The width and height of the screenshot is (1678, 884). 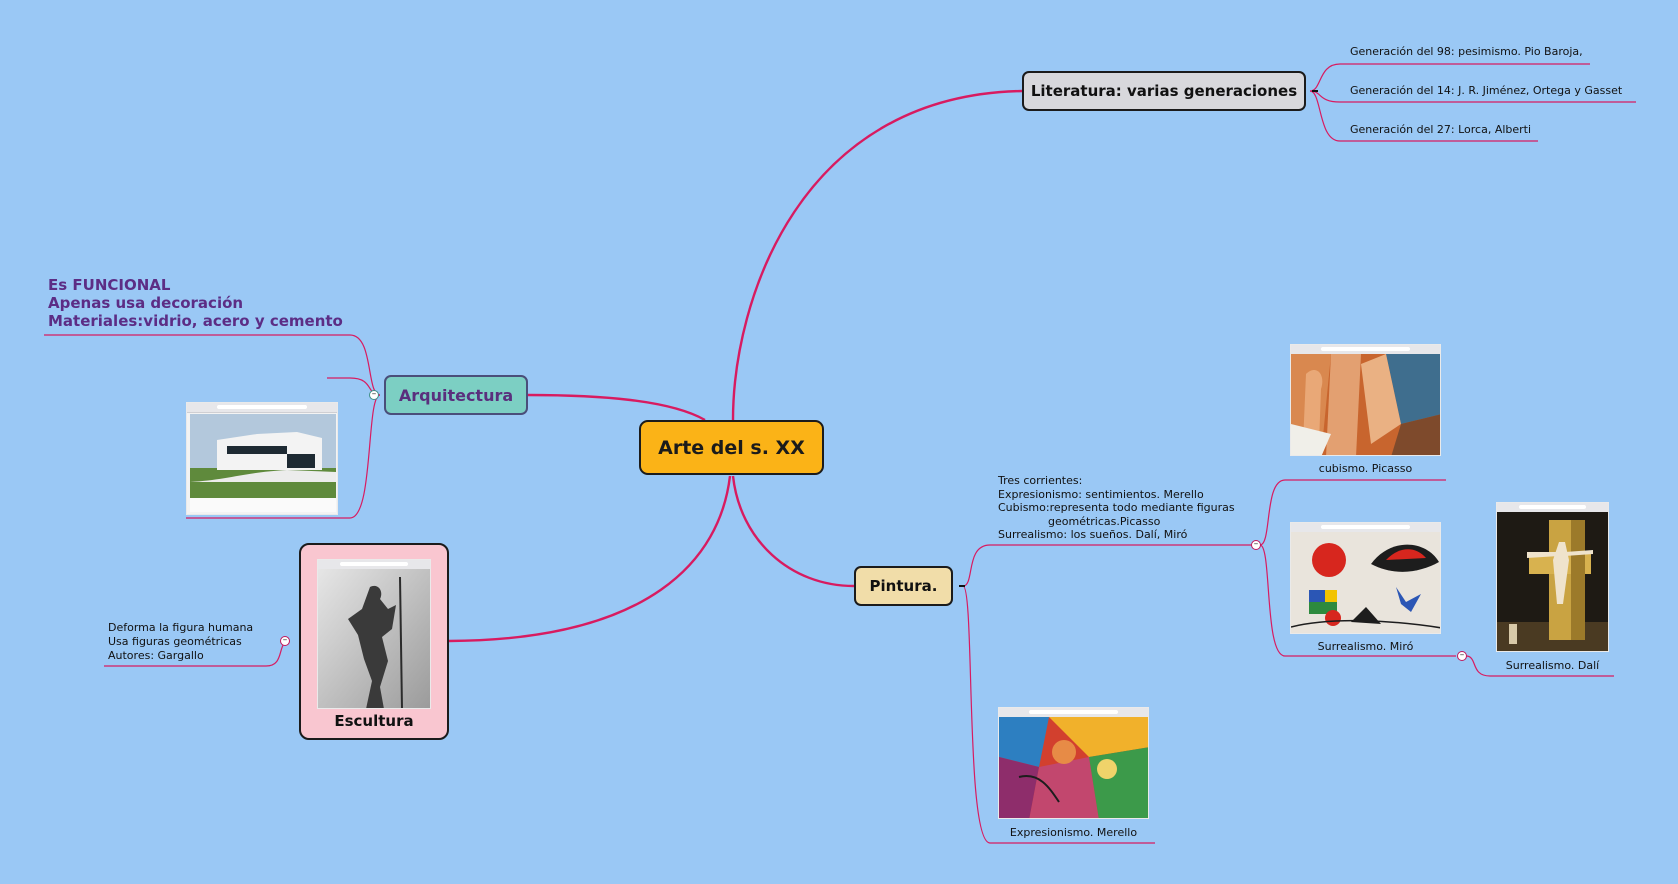 What do you see at coordinates (1365, 468) in the screenshot?
I see `caption-cubismo: cubismo. Picasso` at bounding box center [1365, 468].